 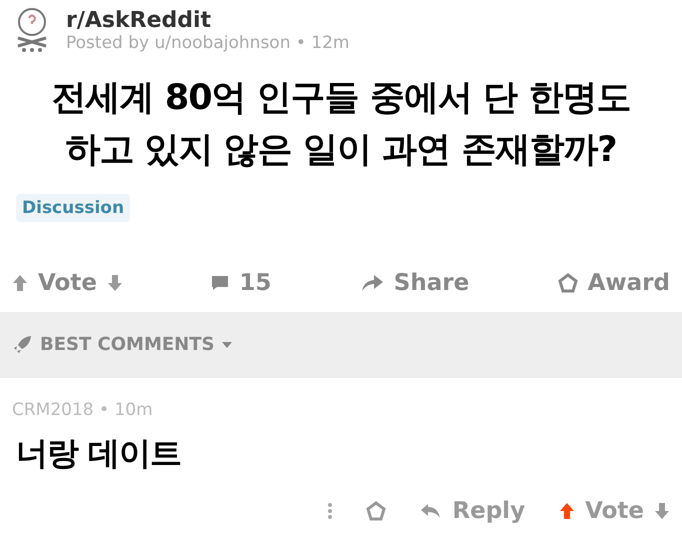 What do you see at coordinates (489, 511) in the screenshot?
I see `reply-button: Reply` at bounding box center [489, 511].